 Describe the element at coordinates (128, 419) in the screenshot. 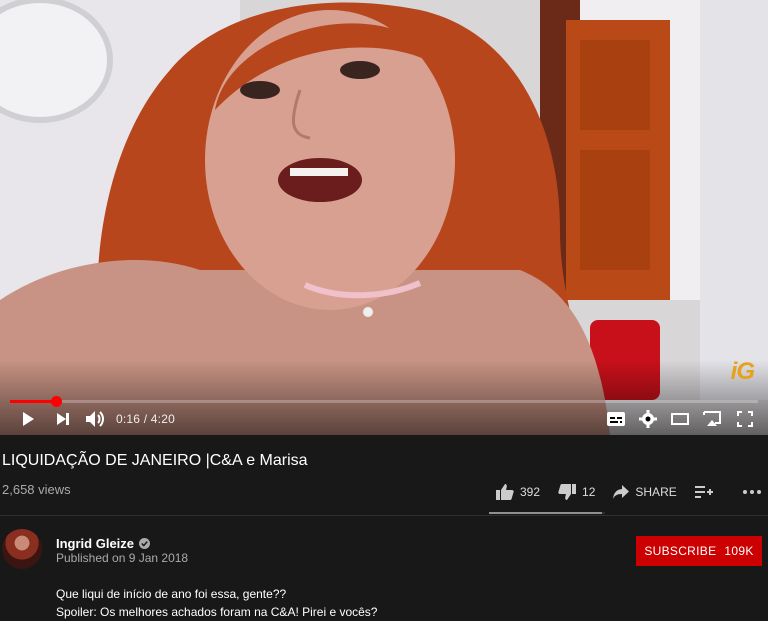

I see `current-time: 0:16` at that location.